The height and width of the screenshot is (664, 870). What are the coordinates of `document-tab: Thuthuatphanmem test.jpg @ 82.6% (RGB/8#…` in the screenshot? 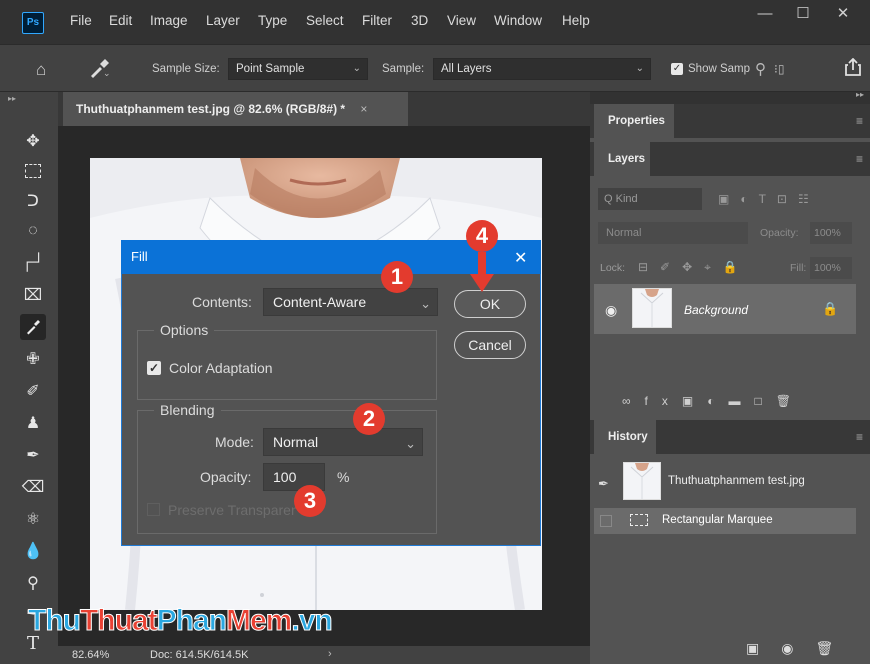 It's located at (235, 109).